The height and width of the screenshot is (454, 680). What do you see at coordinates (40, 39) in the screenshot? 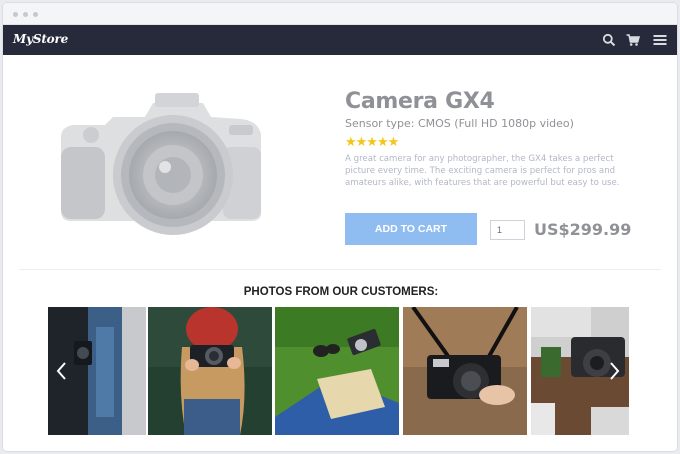
I see `store-logo: MyStore` at bounding box center [40, 39].